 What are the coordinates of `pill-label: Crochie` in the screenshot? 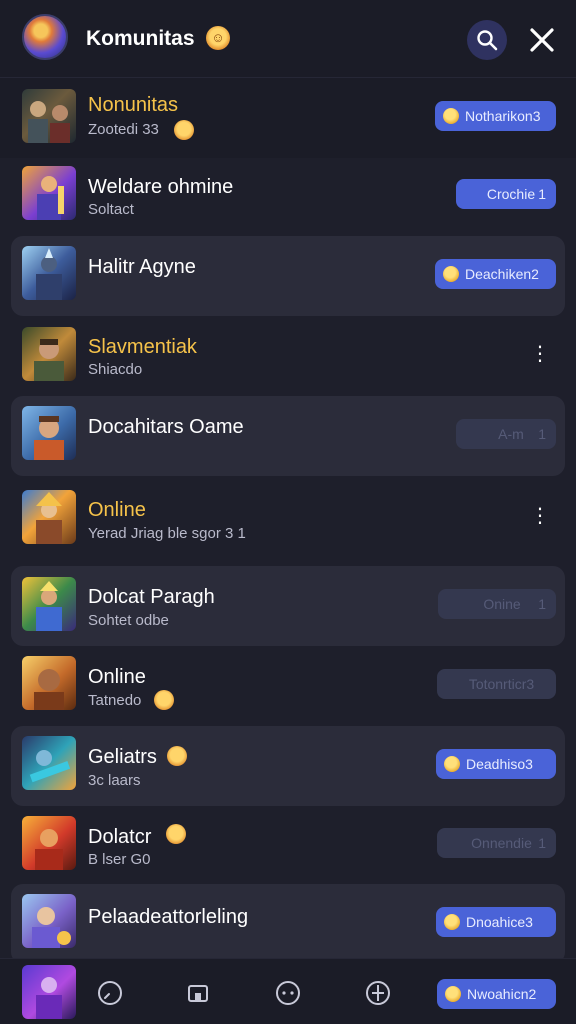 It's located at (511, 194).